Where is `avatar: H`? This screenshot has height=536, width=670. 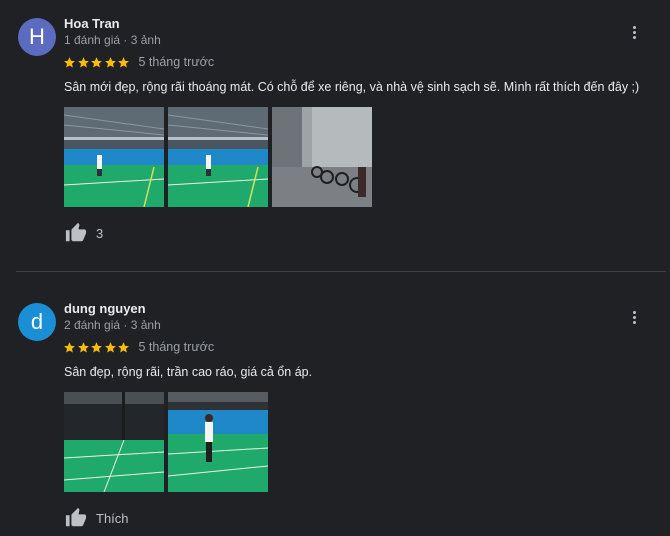 avatar: H is located at coordinates (37, 37).